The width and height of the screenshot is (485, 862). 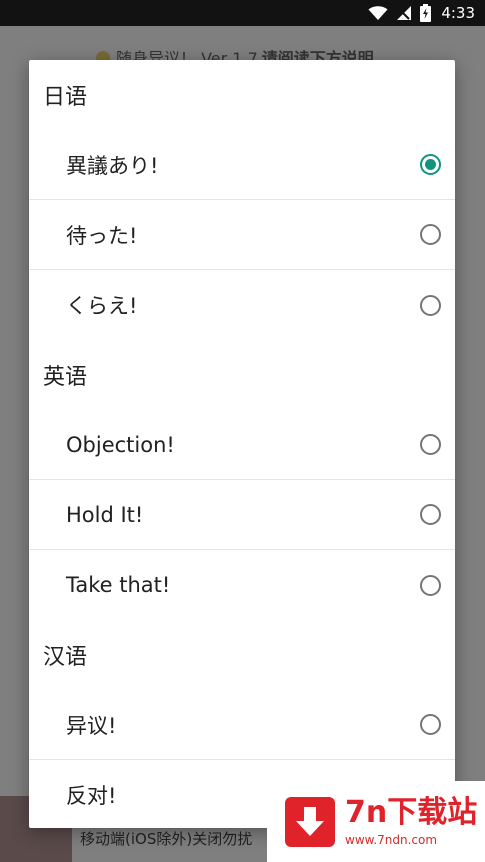 What do you see at coordinates (411, 812) in the screenshot?
I see `watermark-title: 7n下载站` at bounding box center [411, 812].